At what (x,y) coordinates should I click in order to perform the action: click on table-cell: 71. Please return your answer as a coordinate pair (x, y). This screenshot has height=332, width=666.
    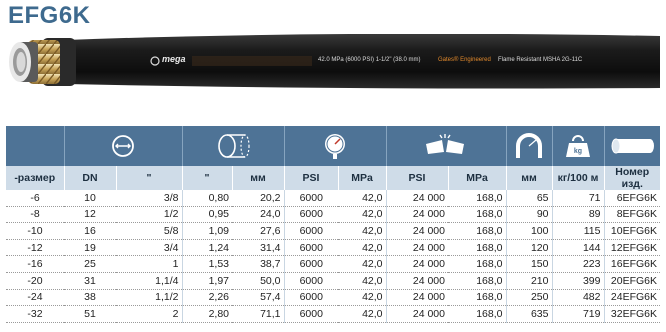
    Looking at the image, I should click on (578, 198).